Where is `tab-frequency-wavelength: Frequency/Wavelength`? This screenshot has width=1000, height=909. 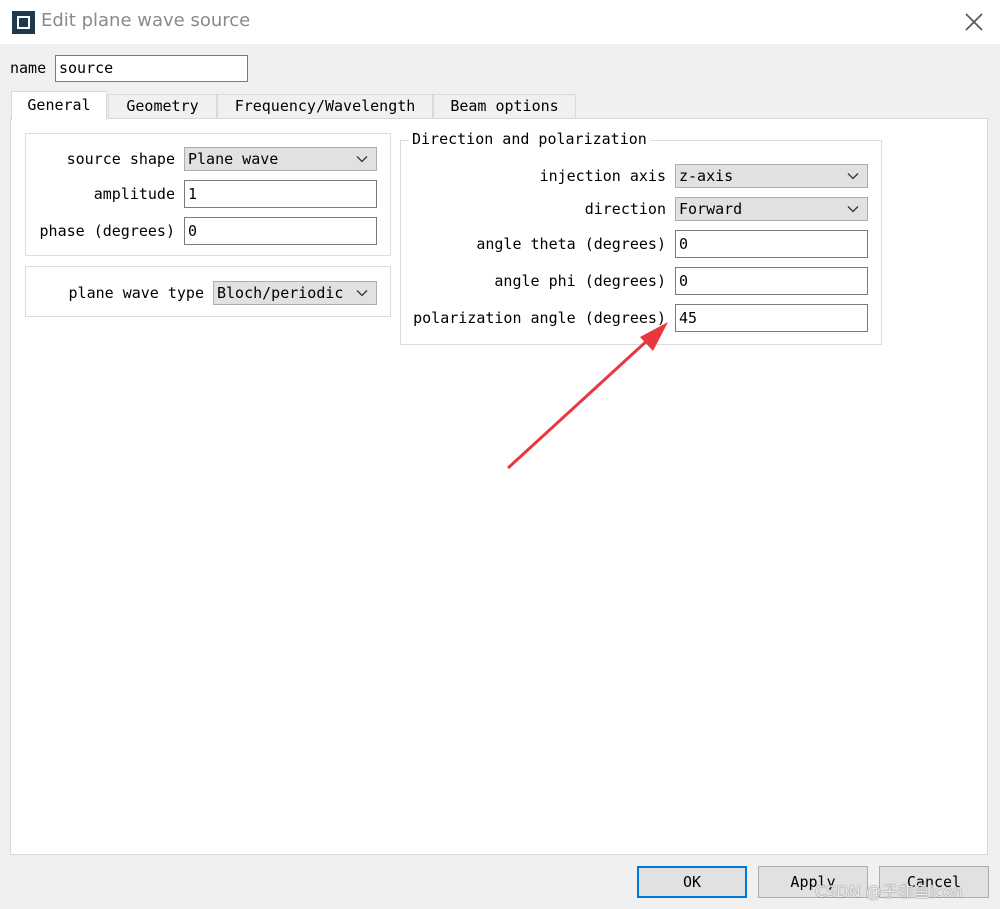 tab-frequency-wavelength: Frequency/Wavelength is located at coordinates (325, 106).